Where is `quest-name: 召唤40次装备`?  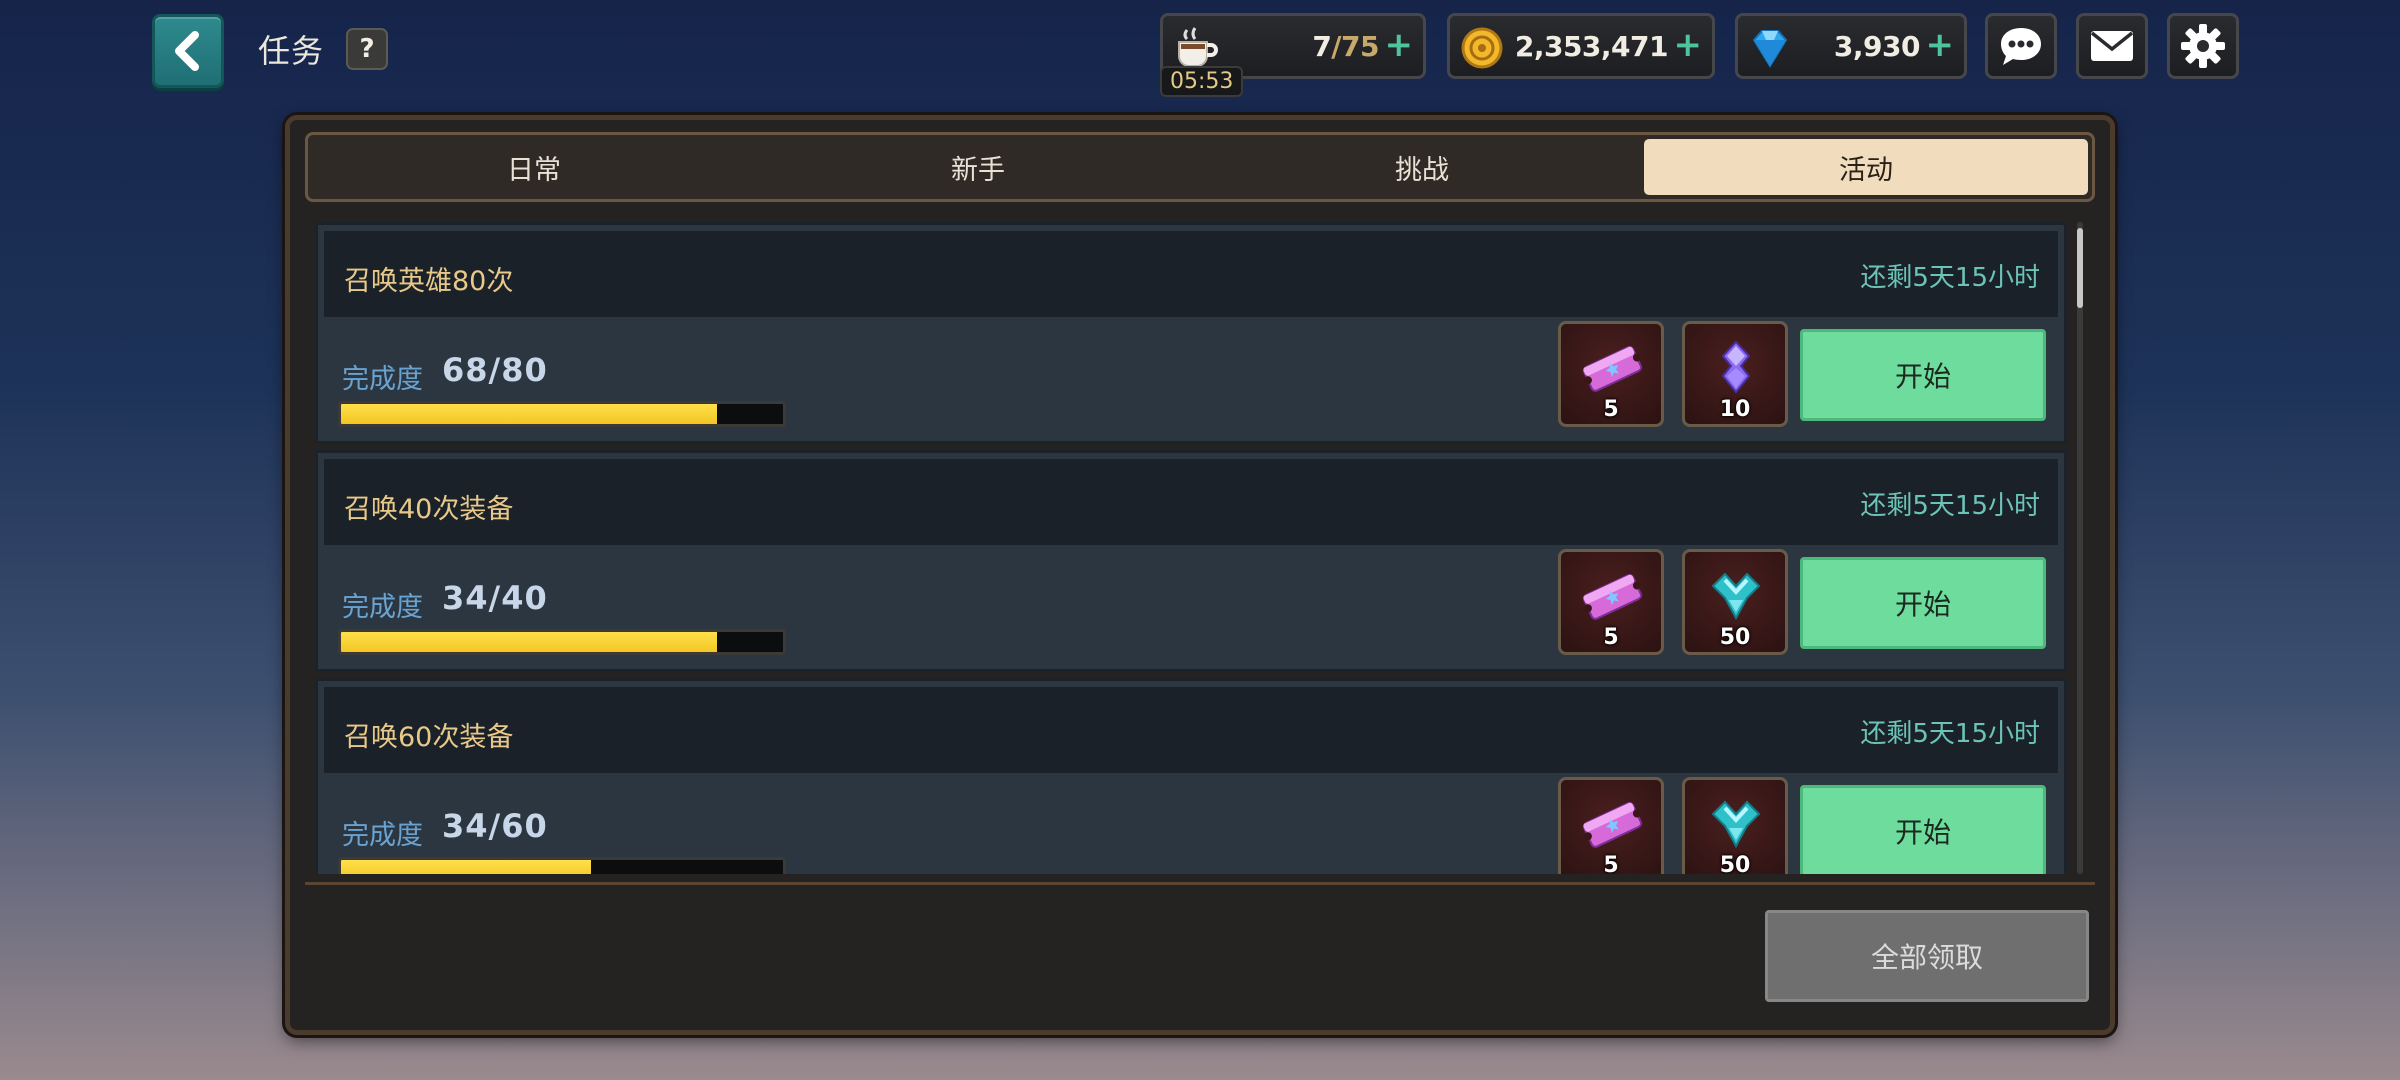
quest-name: 召唤40次装备 is located at coordinates (429, 509).